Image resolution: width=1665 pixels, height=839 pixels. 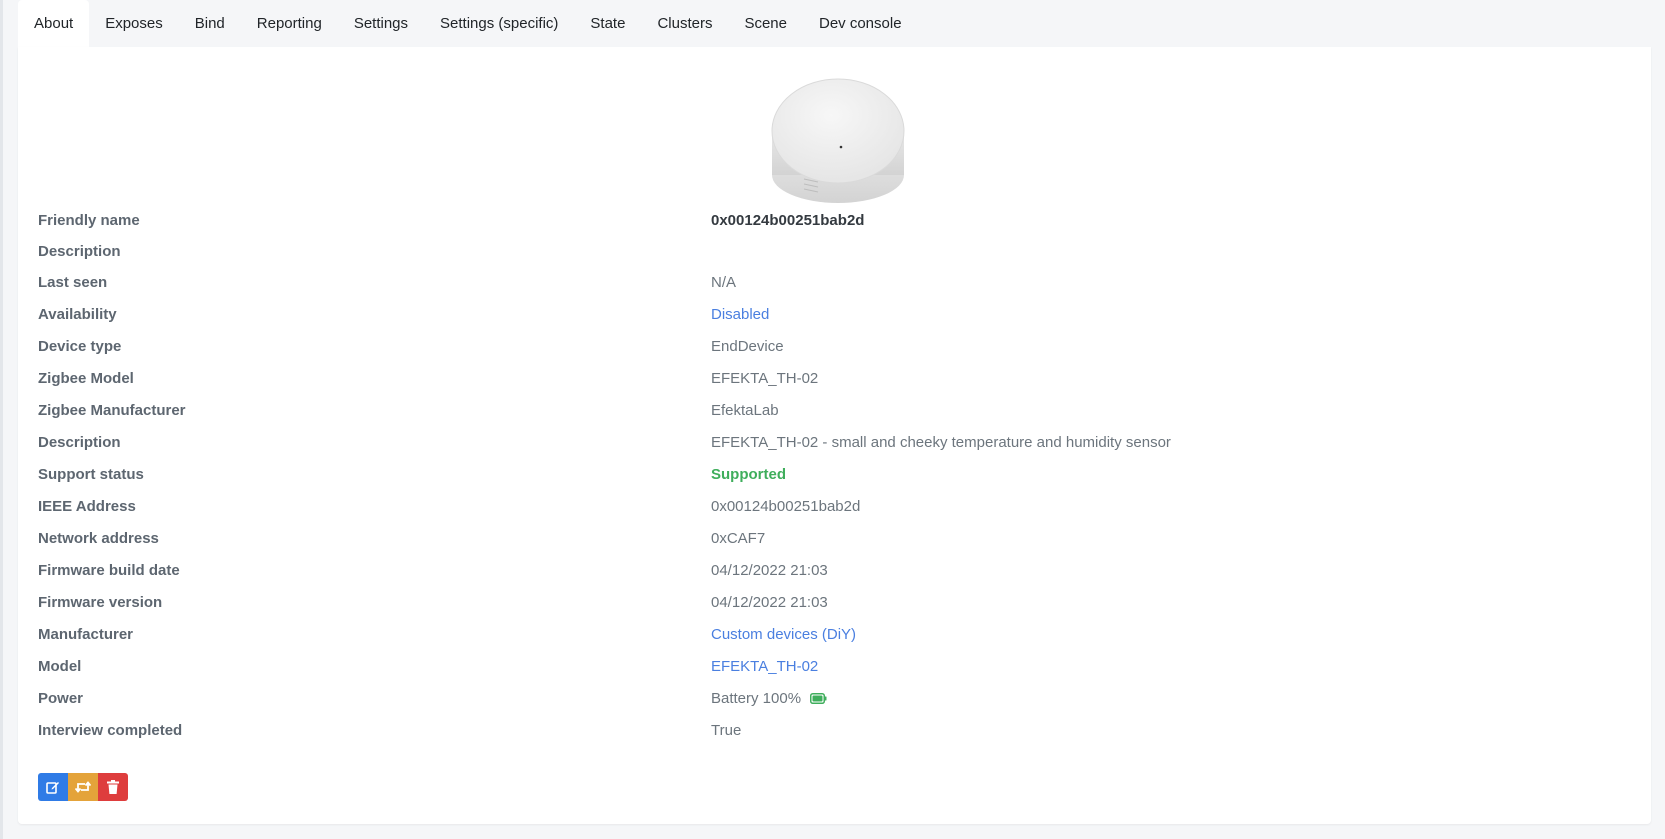 I want to click on tab-state: State, so click(x=607, y=23).